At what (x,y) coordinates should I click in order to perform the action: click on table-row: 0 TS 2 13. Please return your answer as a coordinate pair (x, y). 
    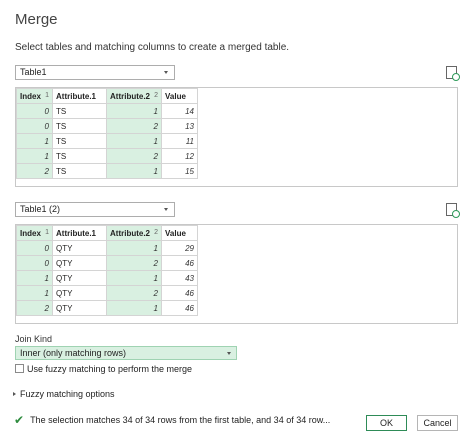
    Looking at the image, I should click on (107, 126).